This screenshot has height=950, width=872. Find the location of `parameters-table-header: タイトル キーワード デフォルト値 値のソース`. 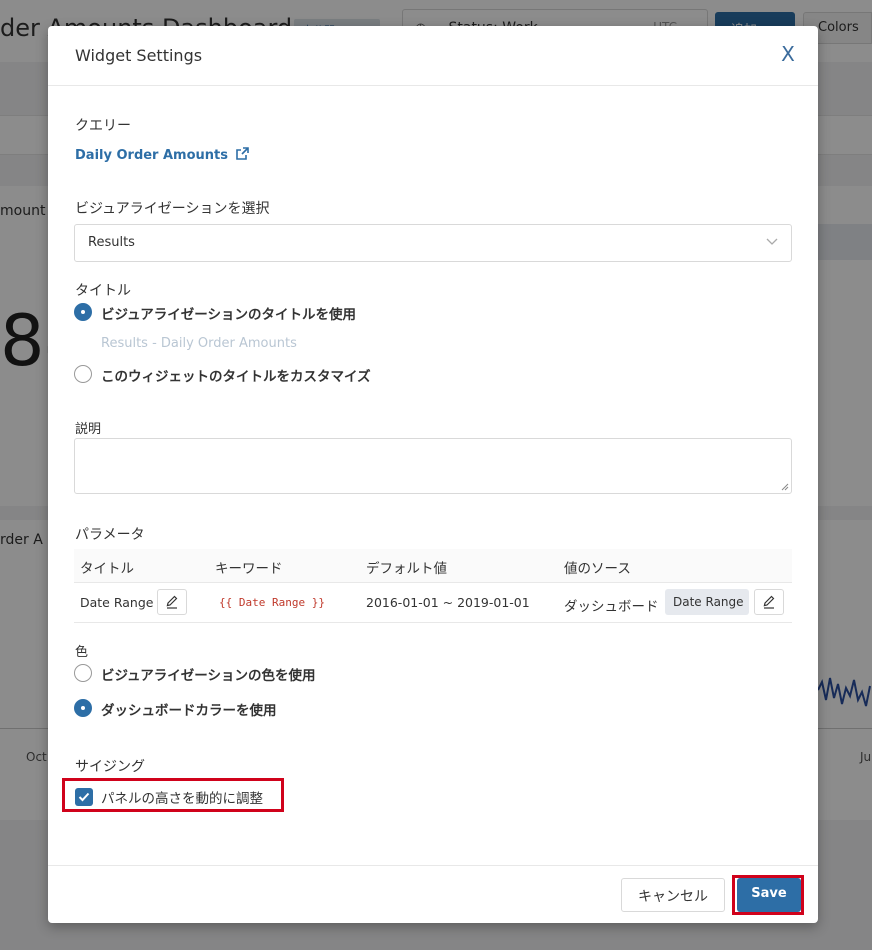

parameters-table-header: タイトル キーワード デフォルト値 値のソース is located at coordinates (433, 566).